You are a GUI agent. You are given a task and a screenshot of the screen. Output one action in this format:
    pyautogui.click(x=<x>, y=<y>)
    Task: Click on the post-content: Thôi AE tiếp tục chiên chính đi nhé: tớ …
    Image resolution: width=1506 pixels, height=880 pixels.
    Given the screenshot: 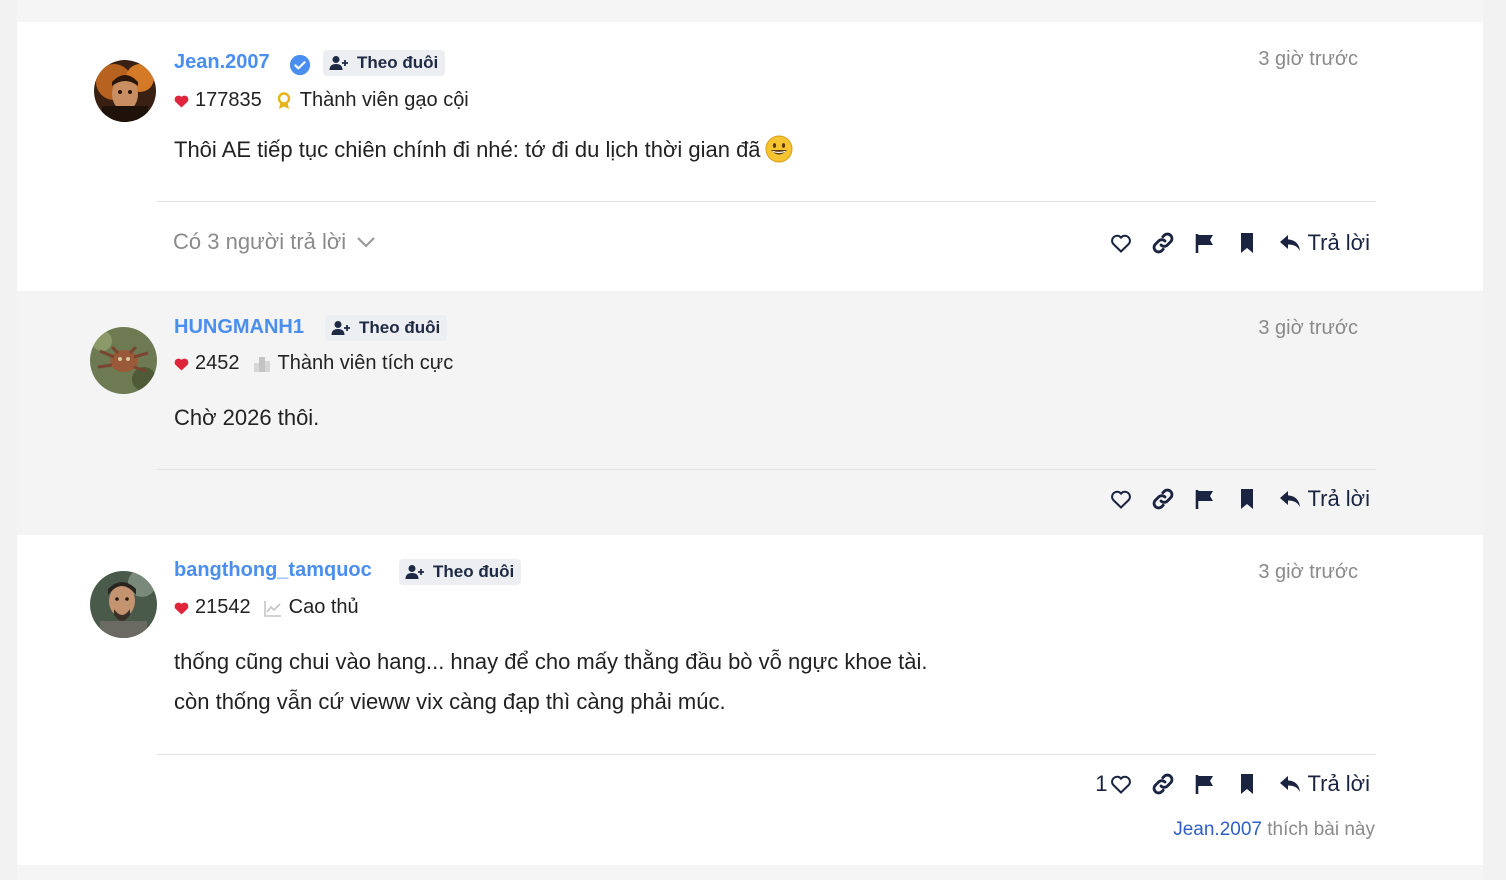 What is the action you would take?
    pyautogui.click(x=483, y=150)
    